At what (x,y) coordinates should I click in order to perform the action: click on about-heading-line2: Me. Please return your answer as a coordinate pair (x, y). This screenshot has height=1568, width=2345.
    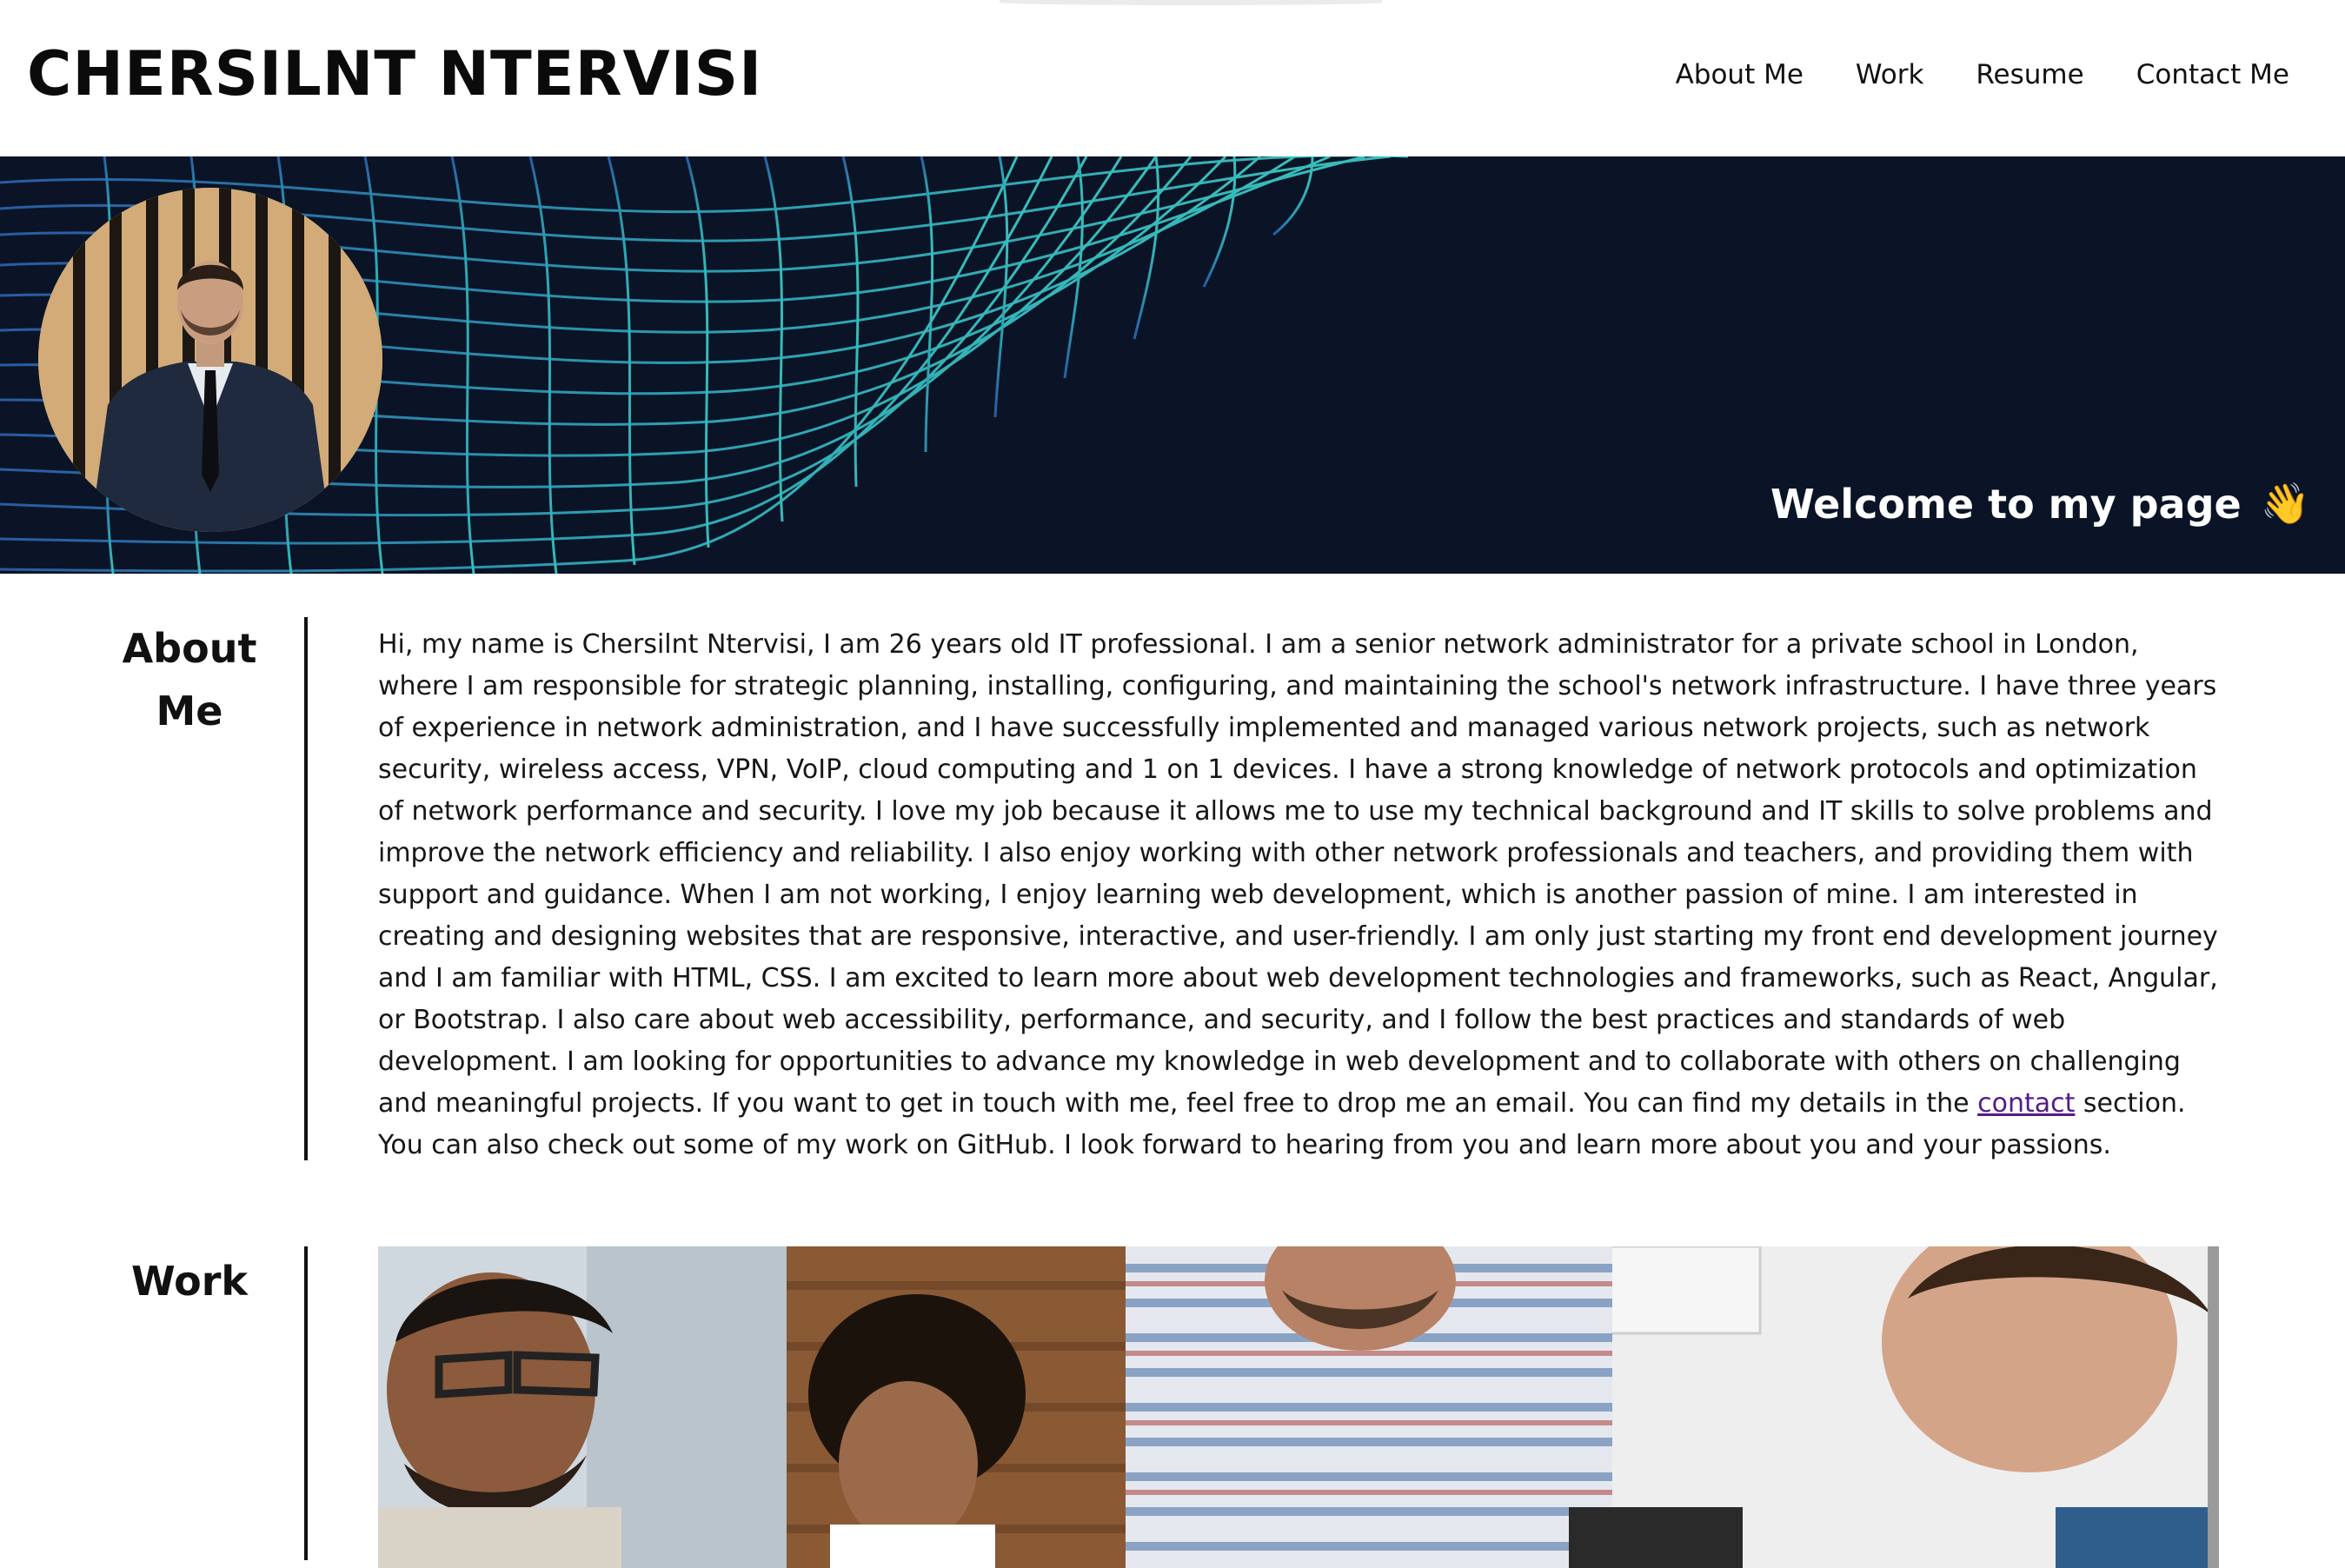
    Looking at the image, I should click on (189, 711).